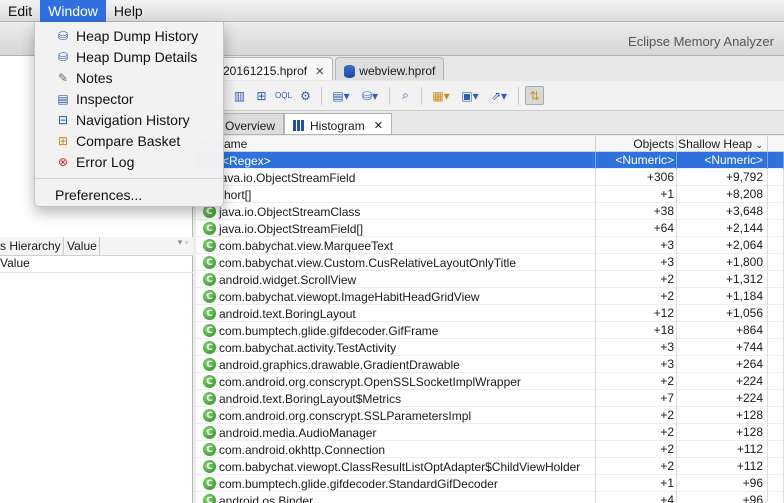 This screenshot has height=503, width=784. I want to click on menu-item-label: Navigation History, so click(133, 119).